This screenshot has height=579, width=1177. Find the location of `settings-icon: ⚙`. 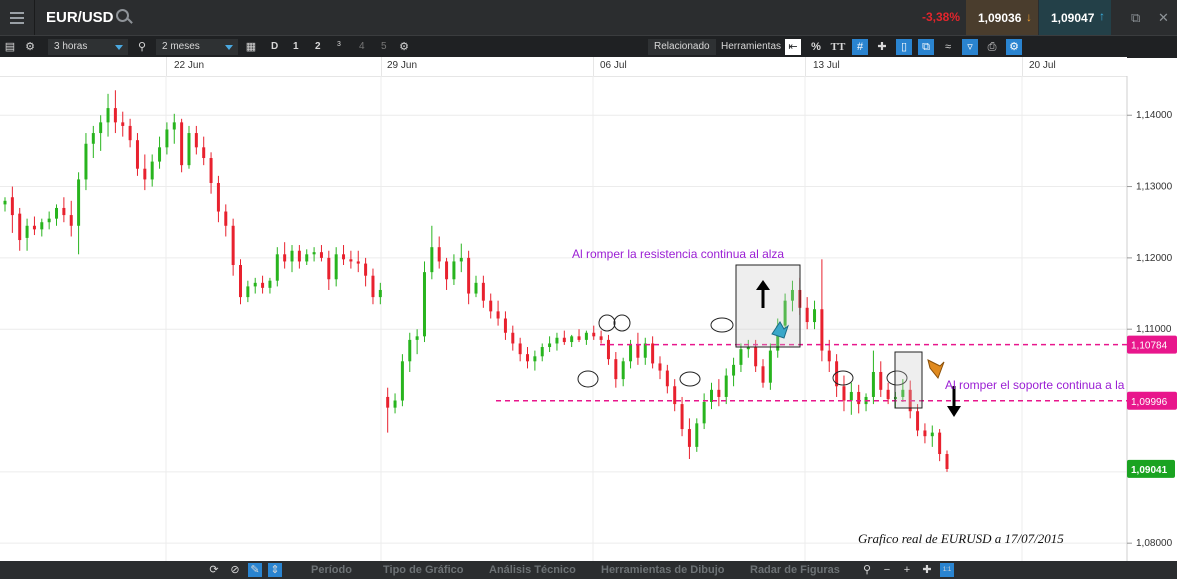

settings-icon: ⚙ is located at coordinates (404, 47).